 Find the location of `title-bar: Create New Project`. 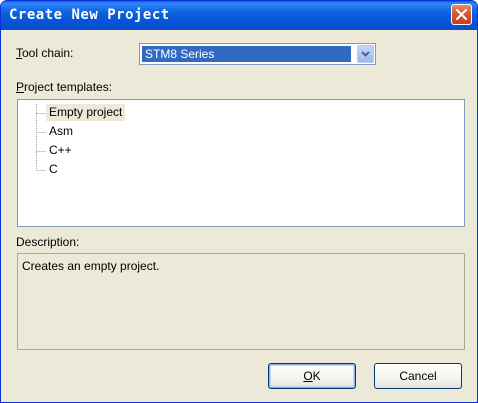

title-bar: Create New Project is located at coordinates (239, 15).